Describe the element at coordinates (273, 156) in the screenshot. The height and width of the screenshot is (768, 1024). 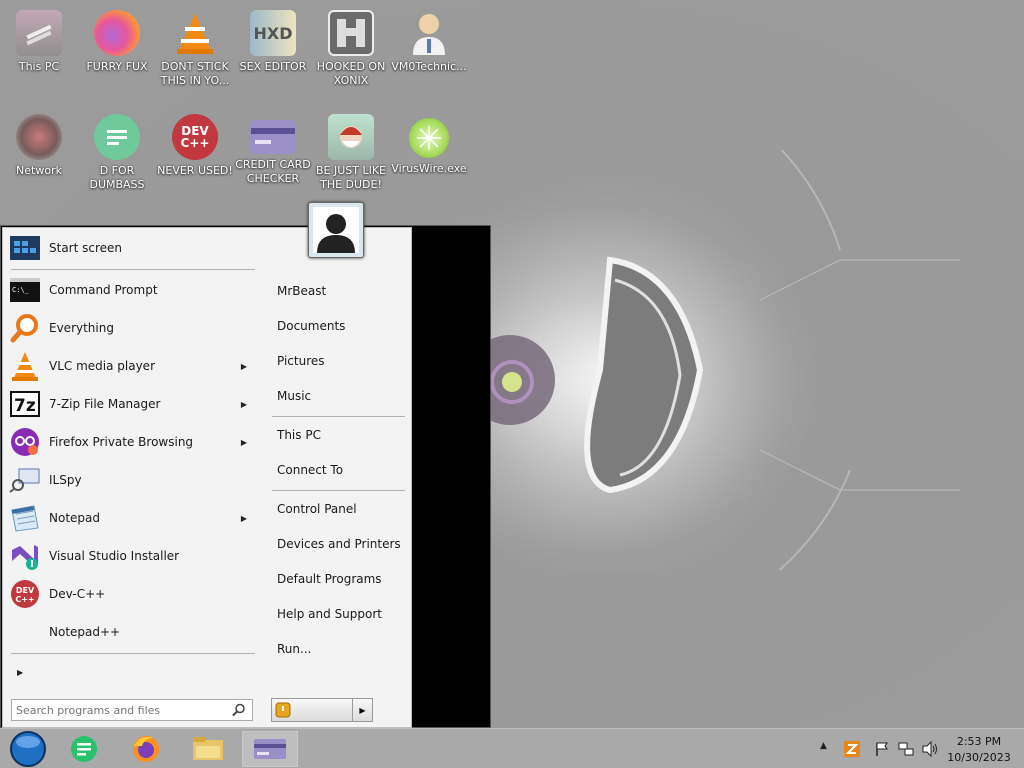
I see `desktop-icon-credit-card-checker: CREDIT CARD CHECKER` at that location.